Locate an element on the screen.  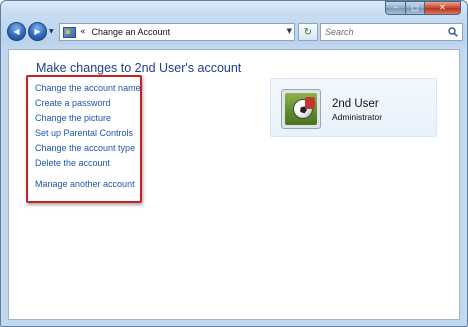
page-title: Make changes to 2nd User's account is located at coordinates (139, 68).